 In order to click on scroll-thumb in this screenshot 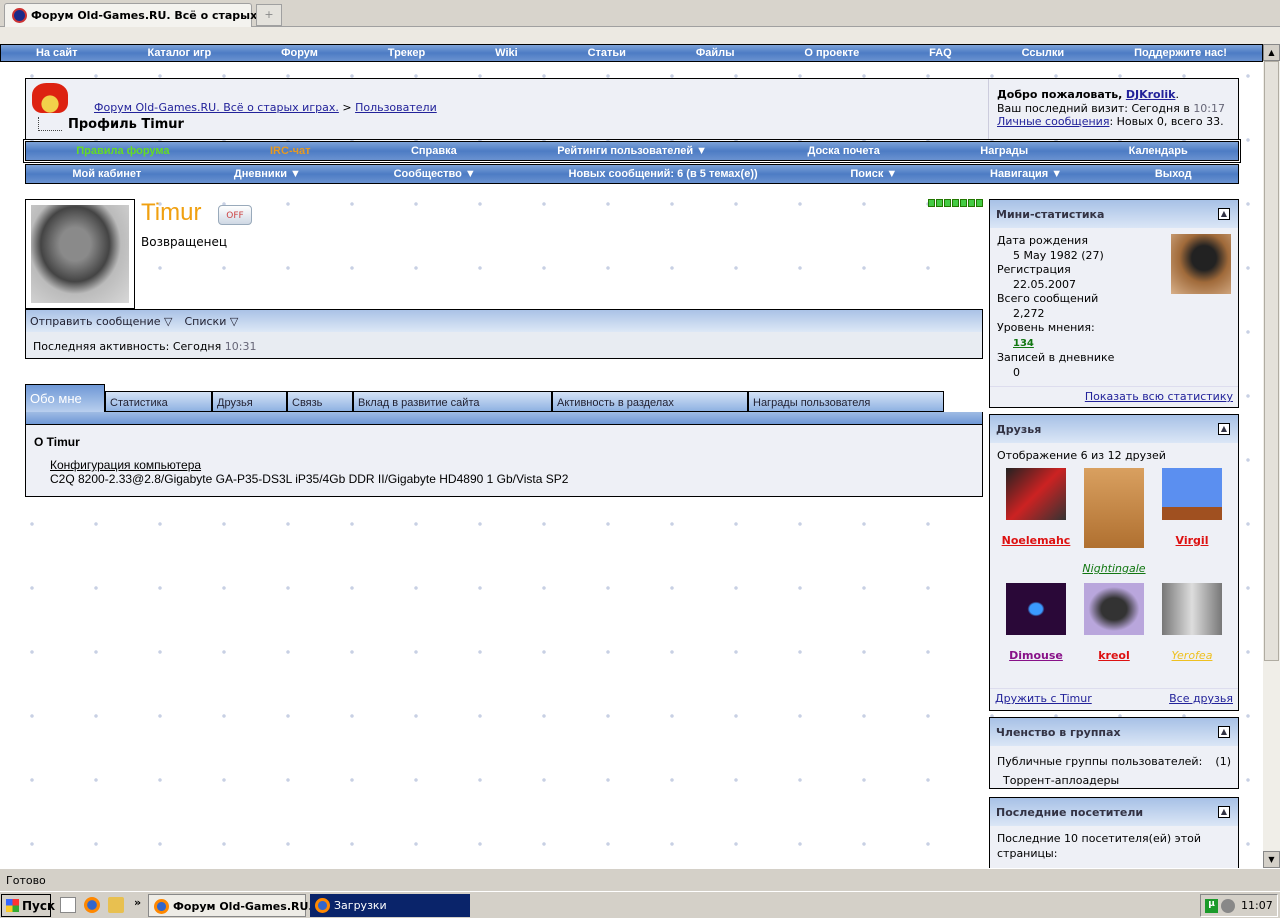, I will do `click(1271, 361)`.